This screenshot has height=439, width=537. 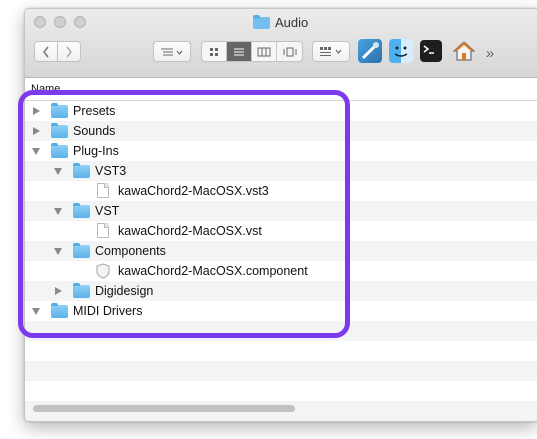 I want to click on file-name: kawaChord2-MacOSX.component, so click(x=213, y=271).